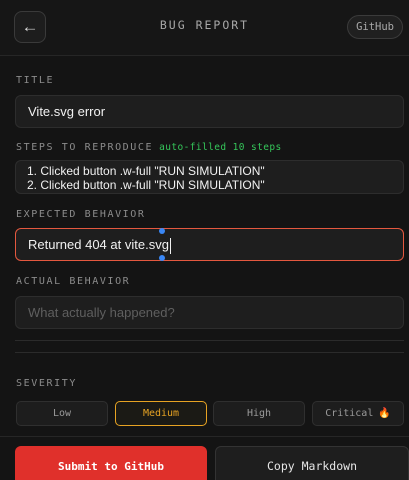 Image resolution: width=409 pixels, height=480 pixels. Describe the element at coordinates (162, 231) in the screenshot. I see `selection-handle-top` at that location.